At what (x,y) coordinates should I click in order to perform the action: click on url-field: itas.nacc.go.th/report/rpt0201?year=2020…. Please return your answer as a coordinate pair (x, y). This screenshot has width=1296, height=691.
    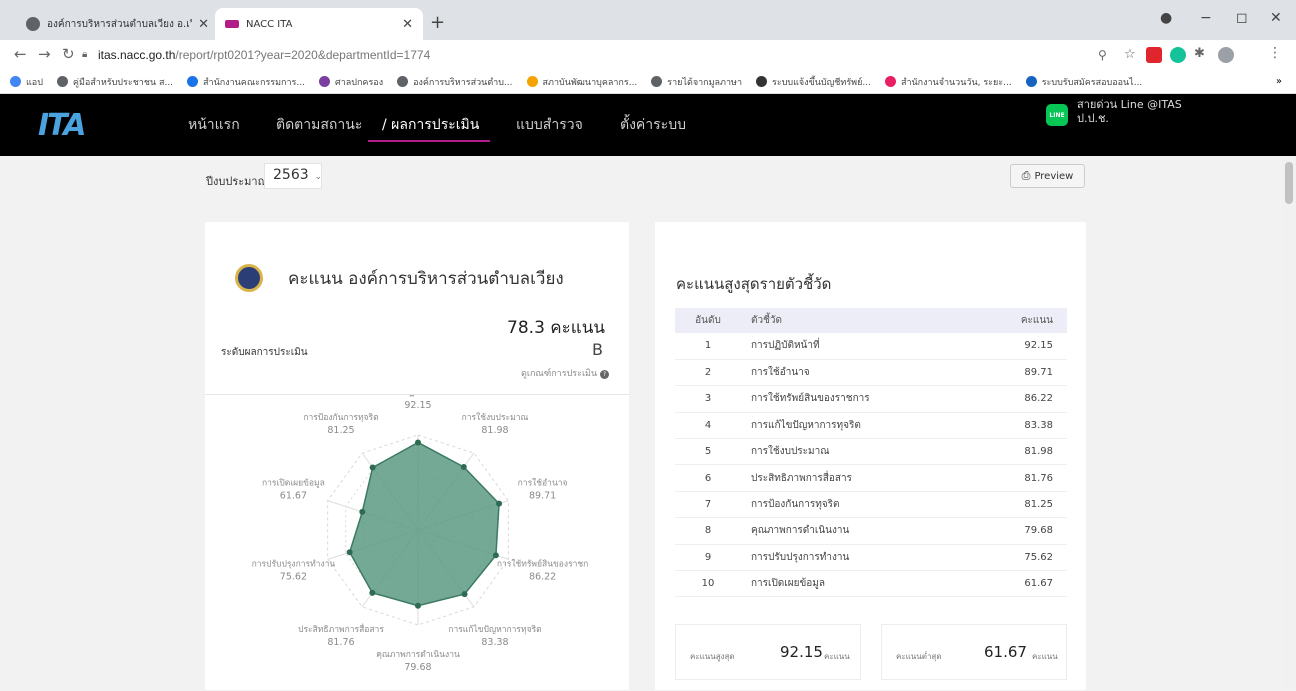
    Looking at the image, I should click on (264, 55).